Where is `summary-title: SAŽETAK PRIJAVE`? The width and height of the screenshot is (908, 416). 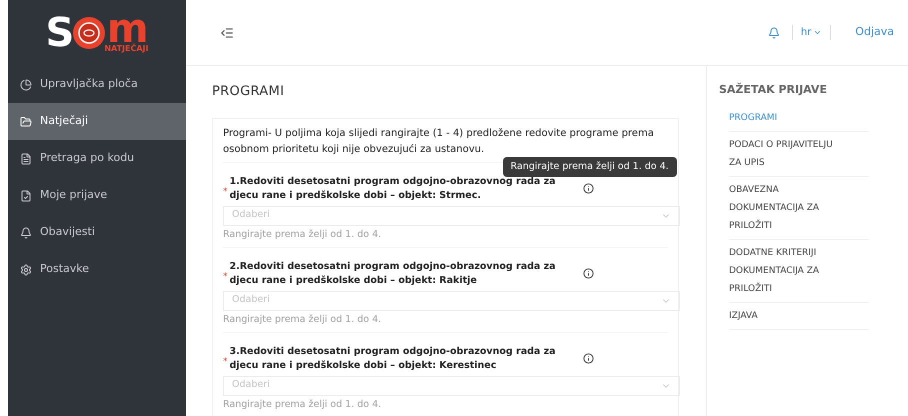
summary-title: SAŽETAK PRIJAVE is located at coordinates (773, 90).